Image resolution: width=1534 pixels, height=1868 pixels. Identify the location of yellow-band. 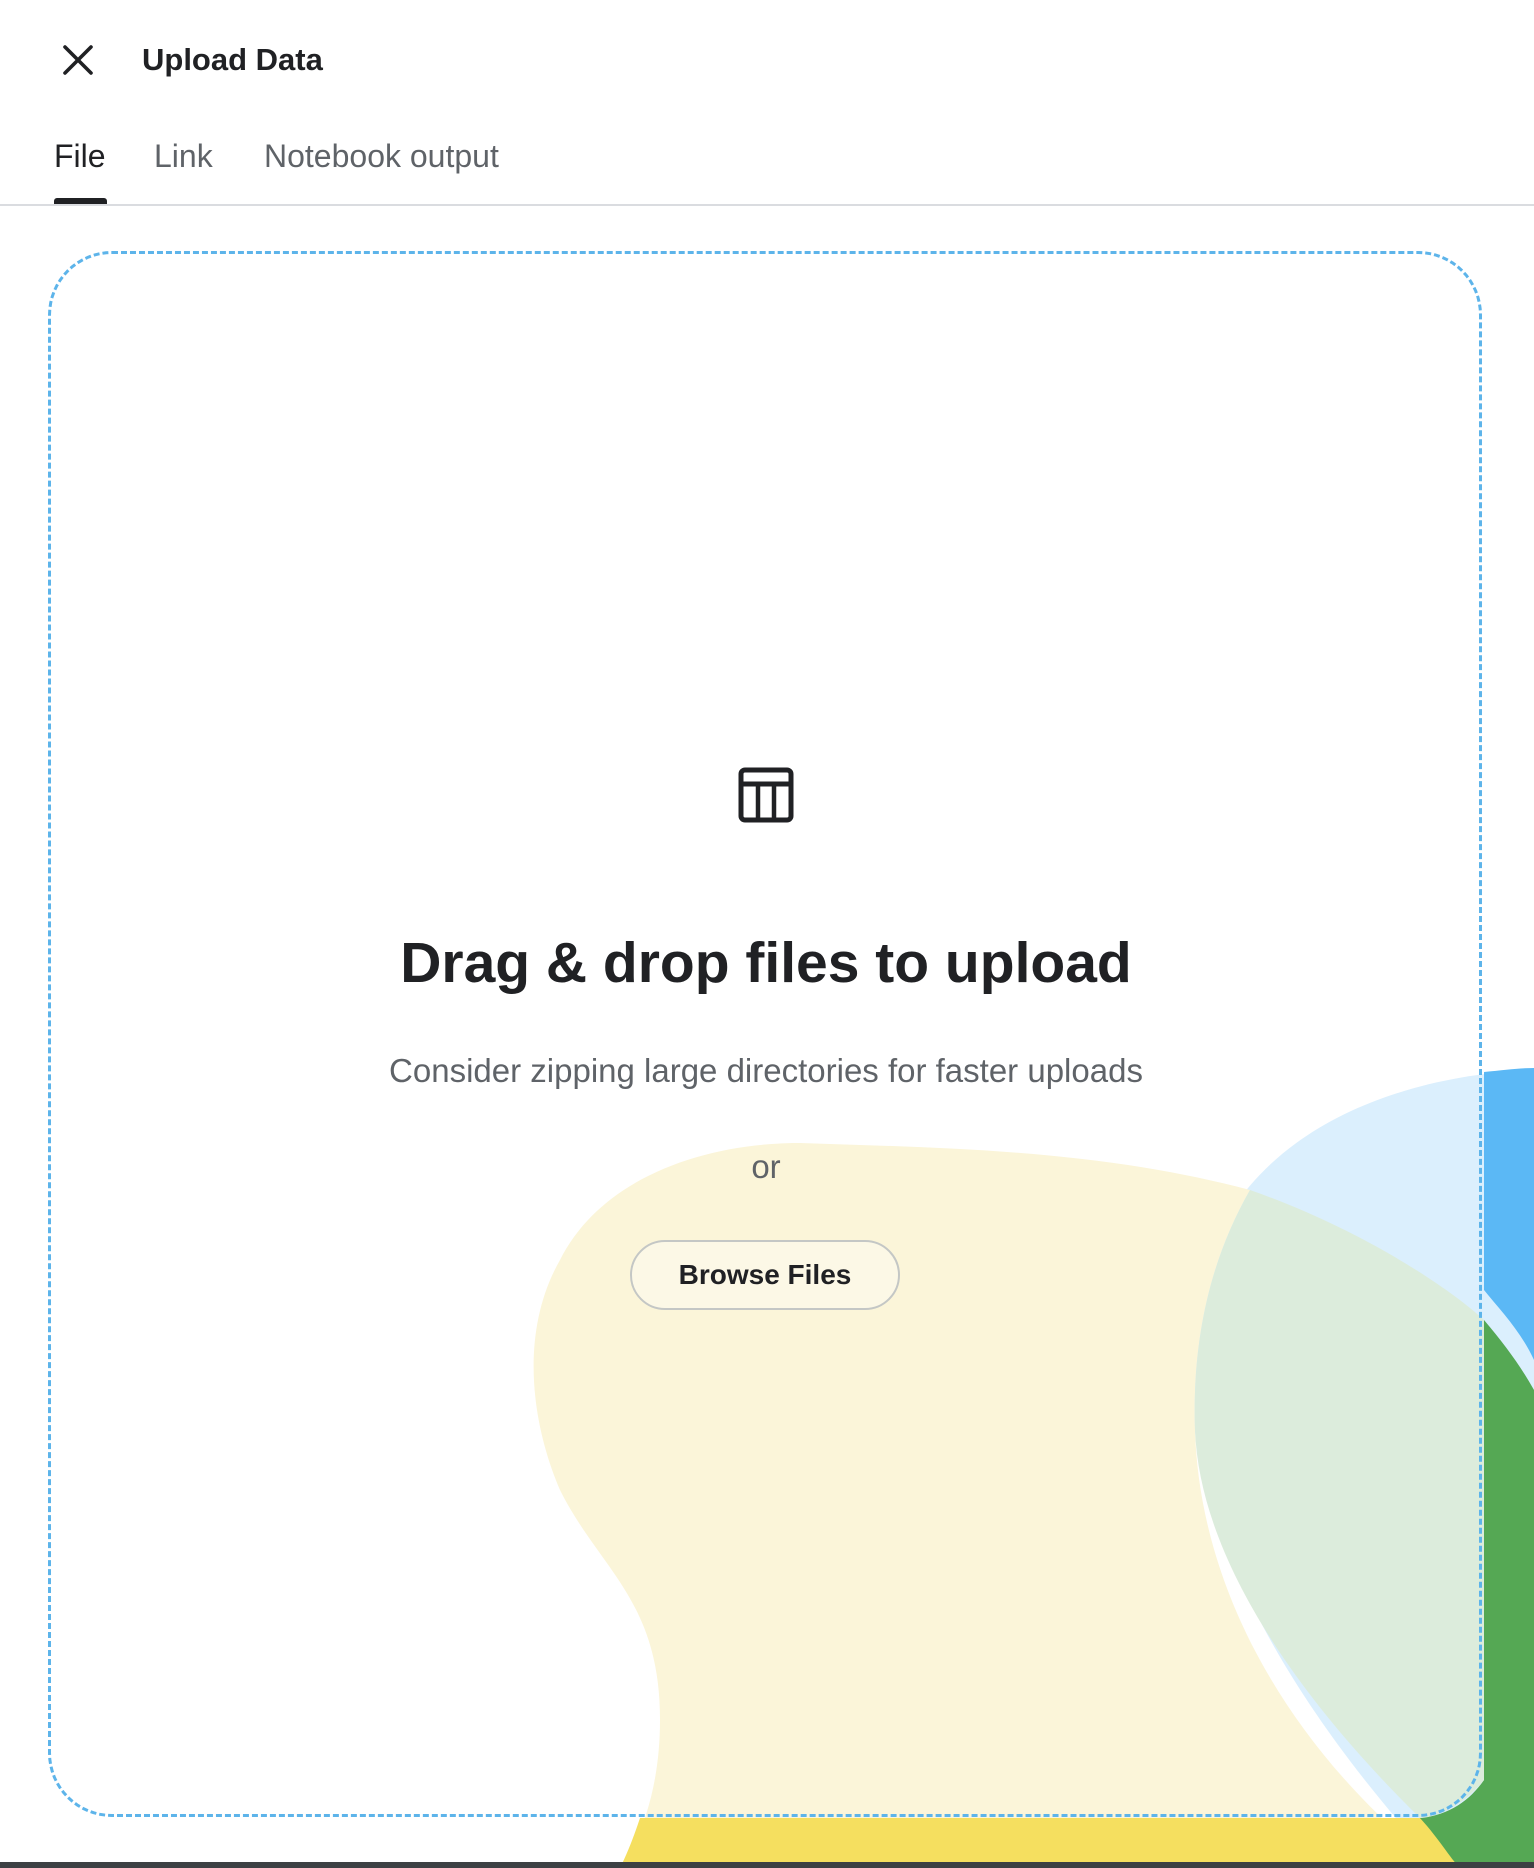
(1040, 1843).